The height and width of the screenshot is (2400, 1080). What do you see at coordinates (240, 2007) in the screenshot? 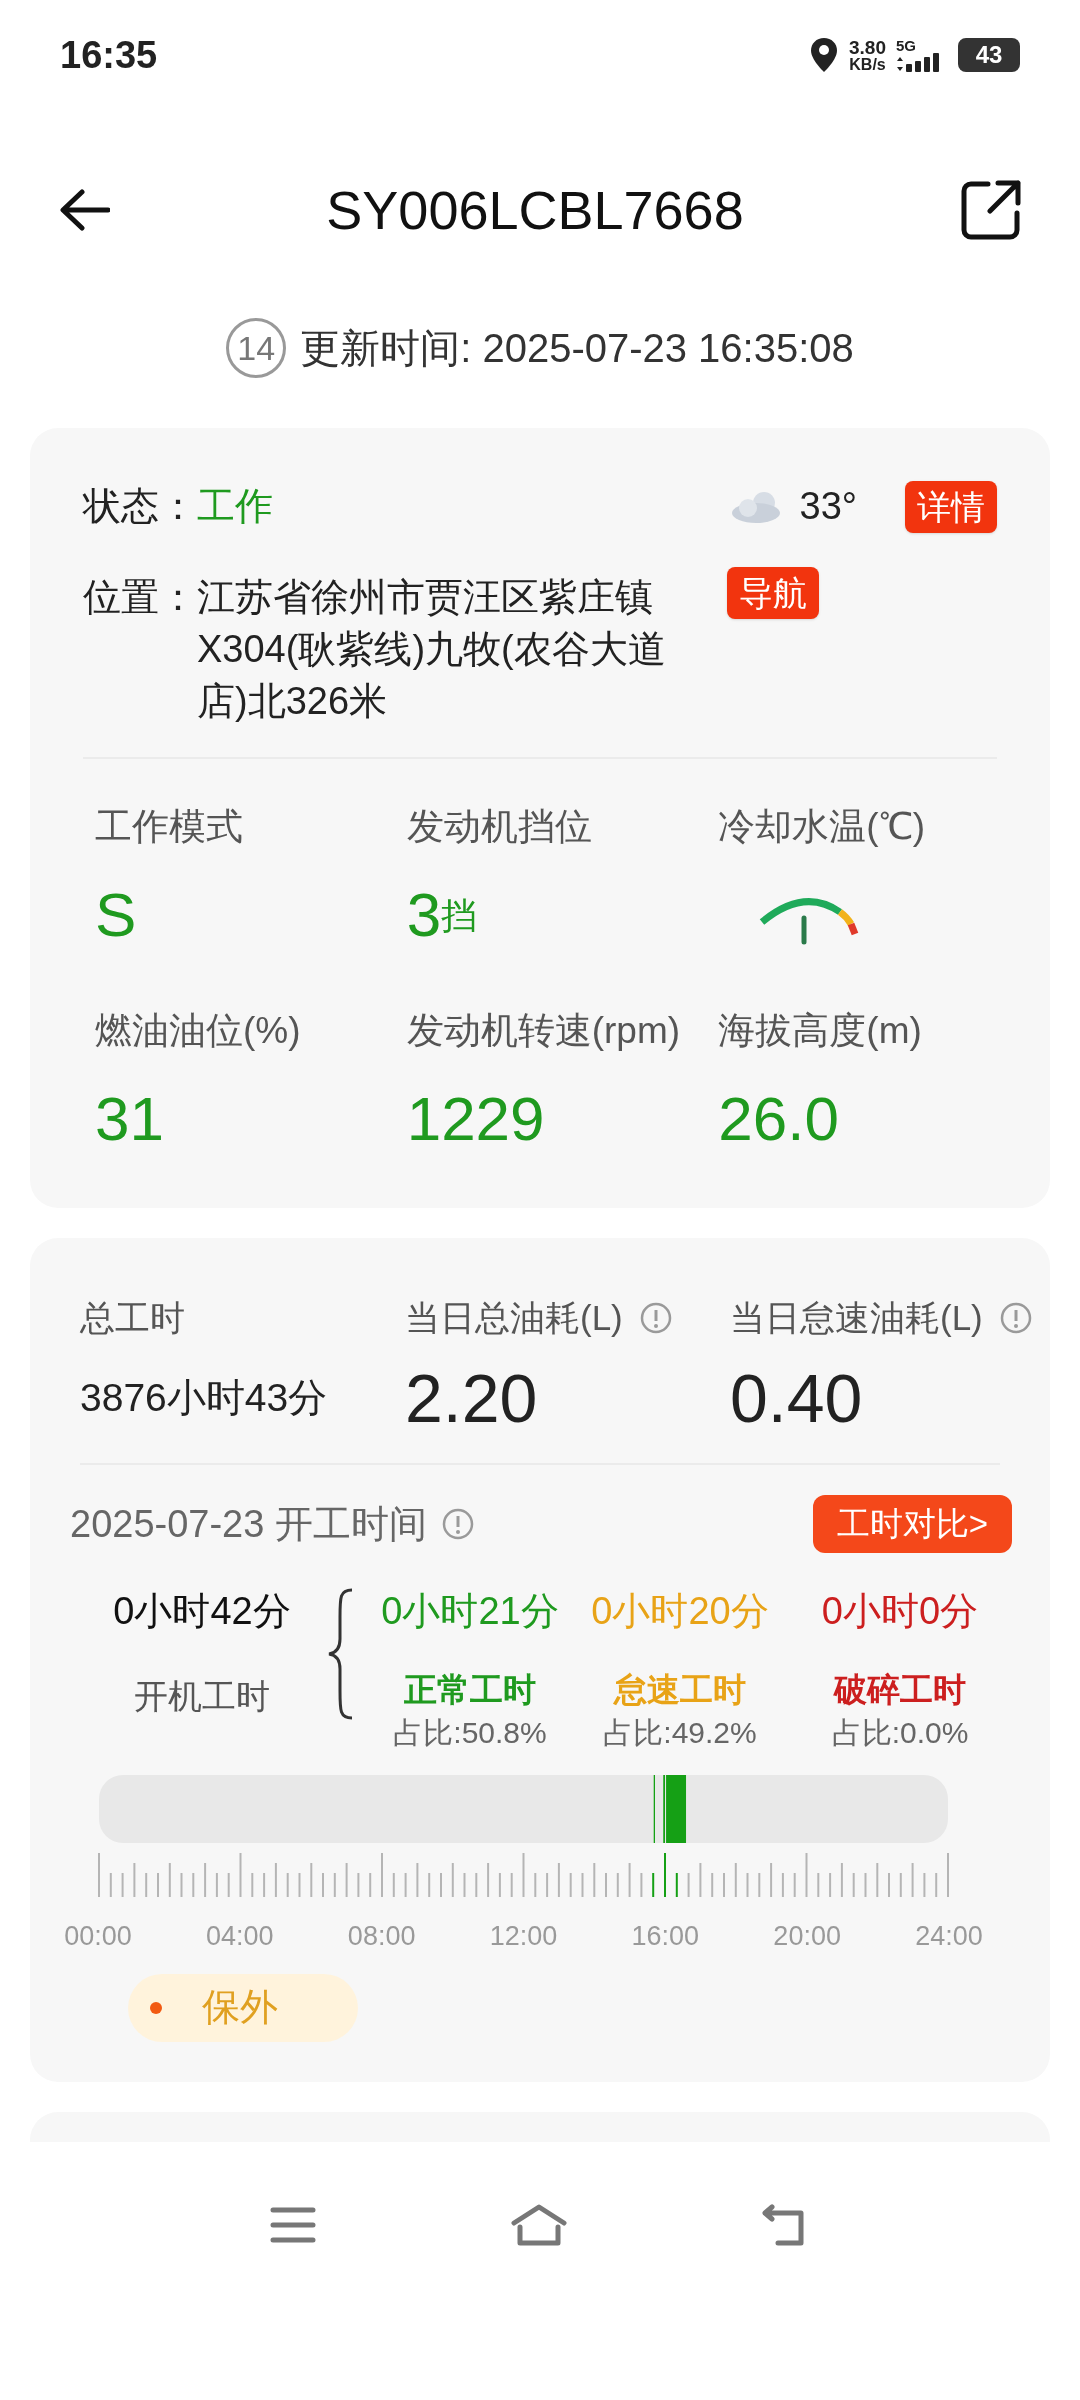
I see `warranty-status: 保外` at bounding box center [240, 2007].